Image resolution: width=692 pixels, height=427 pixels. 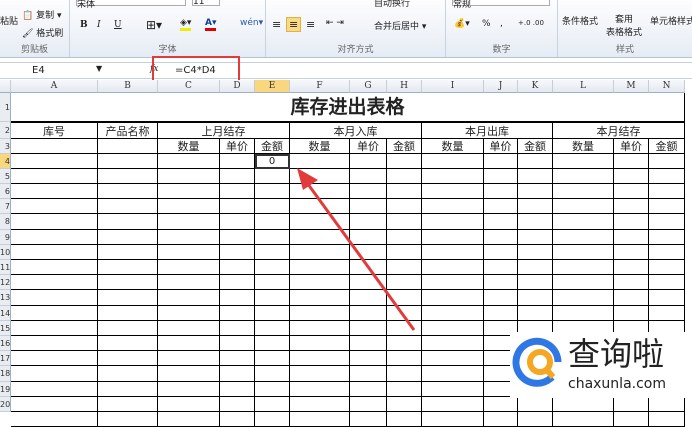 What do you see at coordinates (272, 161) in the screenshot?
I see `selected-cell-e4: 0` at bounding box center [272, 161].